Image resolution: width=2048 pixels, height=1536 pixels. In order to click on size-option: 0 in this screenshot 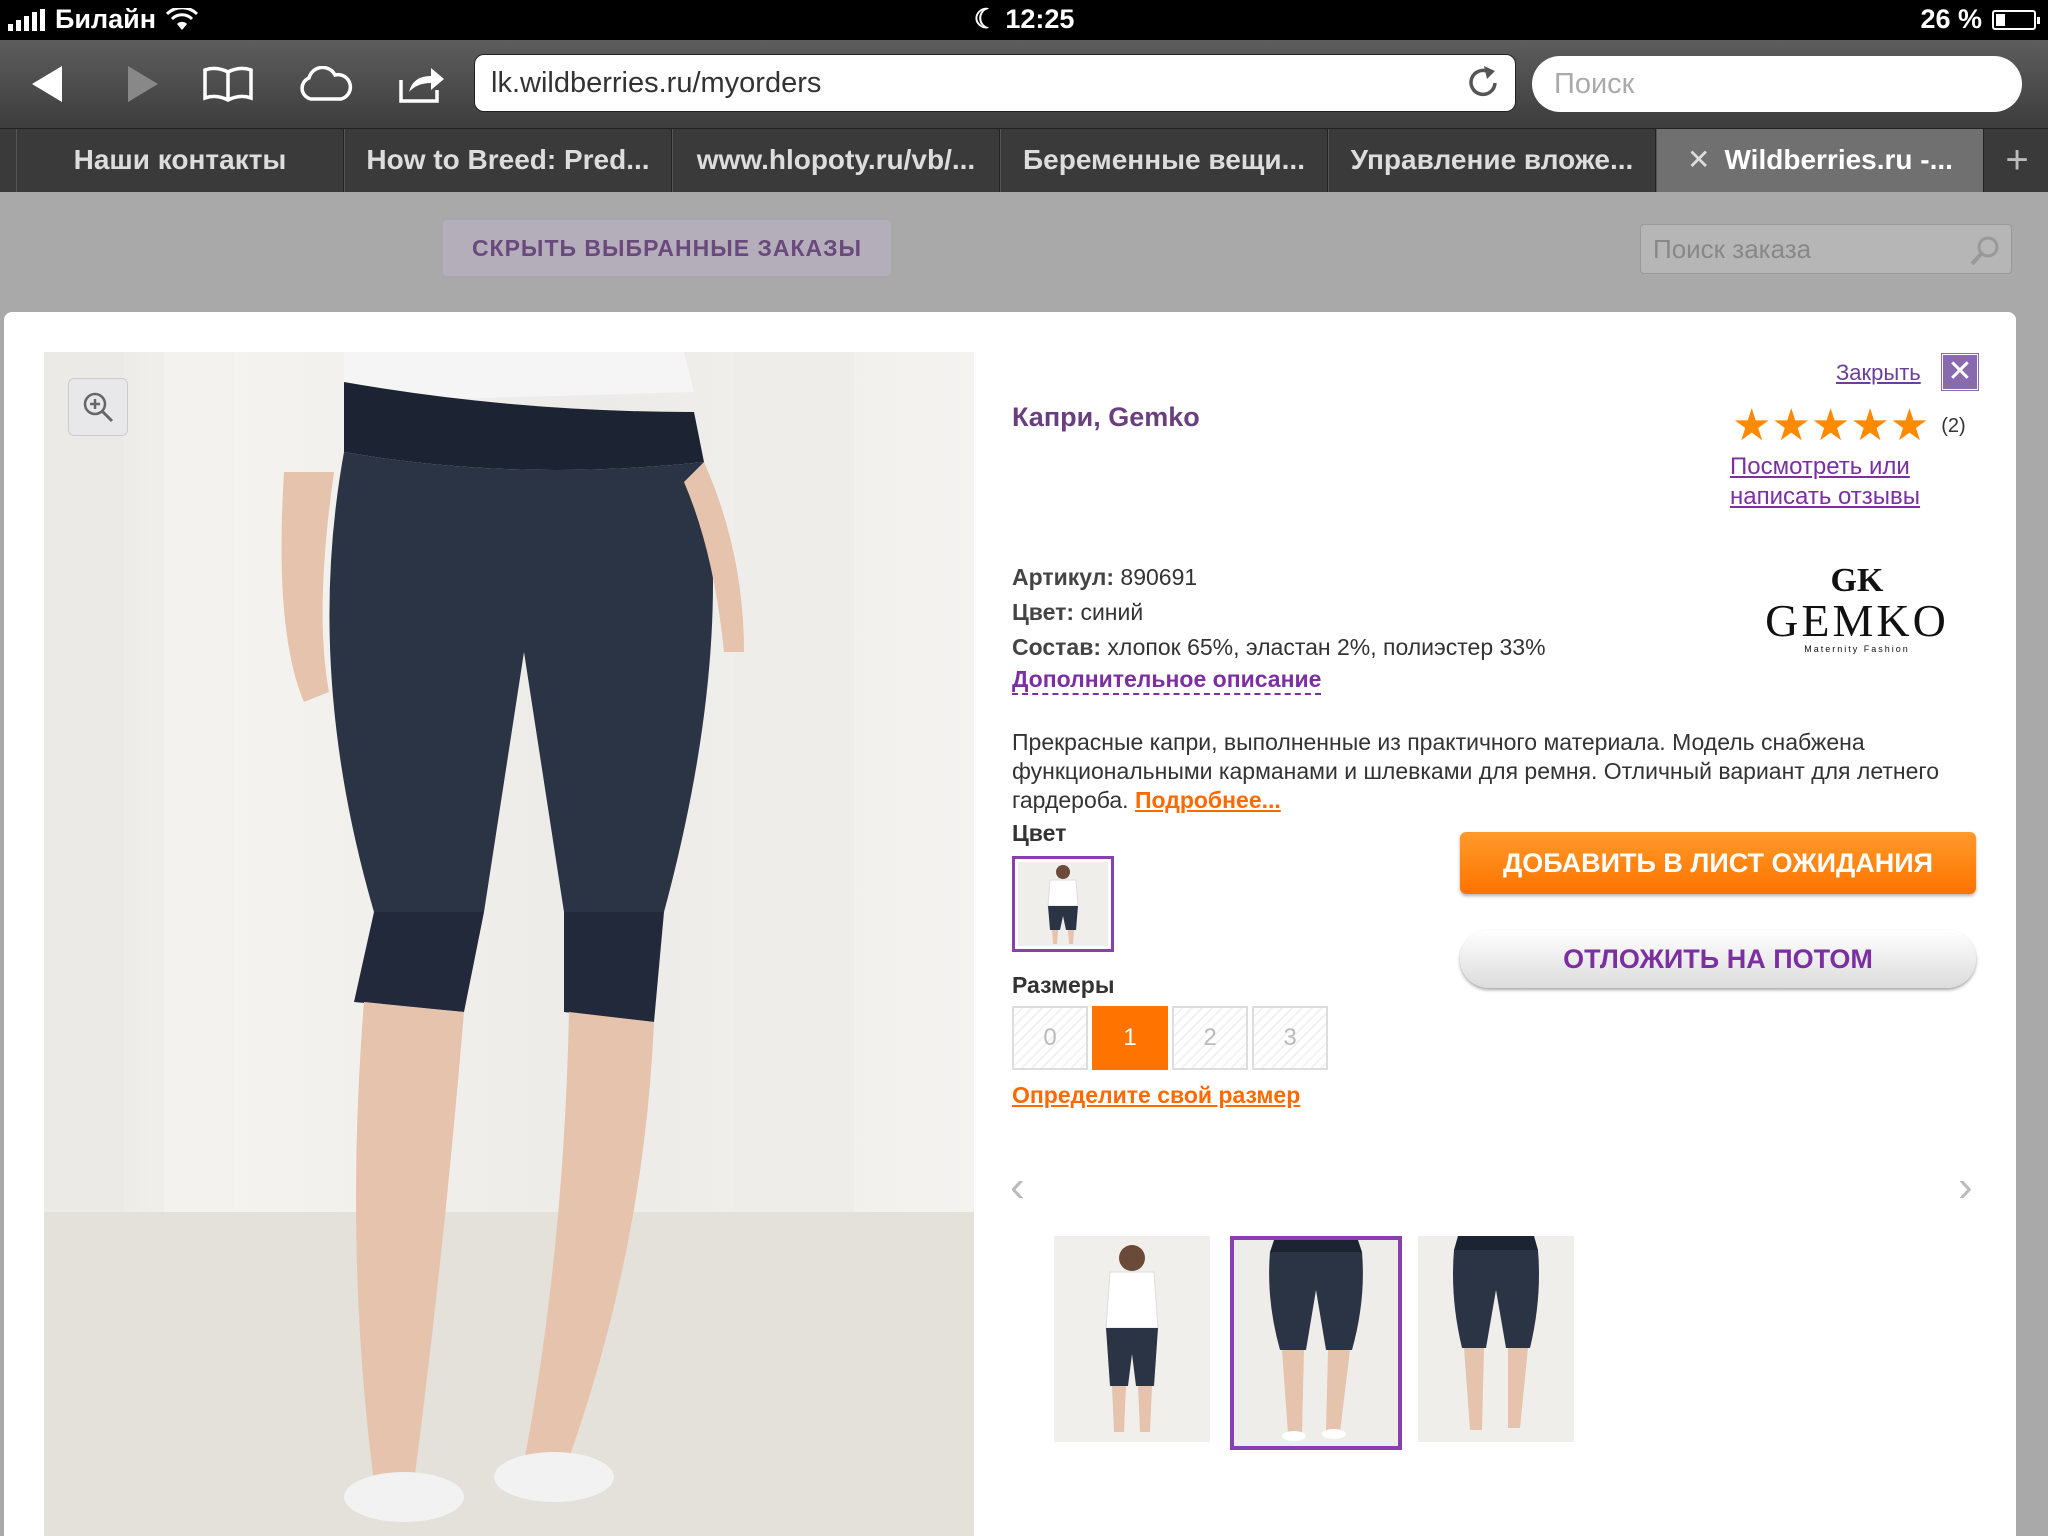, I will do `click(1050, 1038)`.